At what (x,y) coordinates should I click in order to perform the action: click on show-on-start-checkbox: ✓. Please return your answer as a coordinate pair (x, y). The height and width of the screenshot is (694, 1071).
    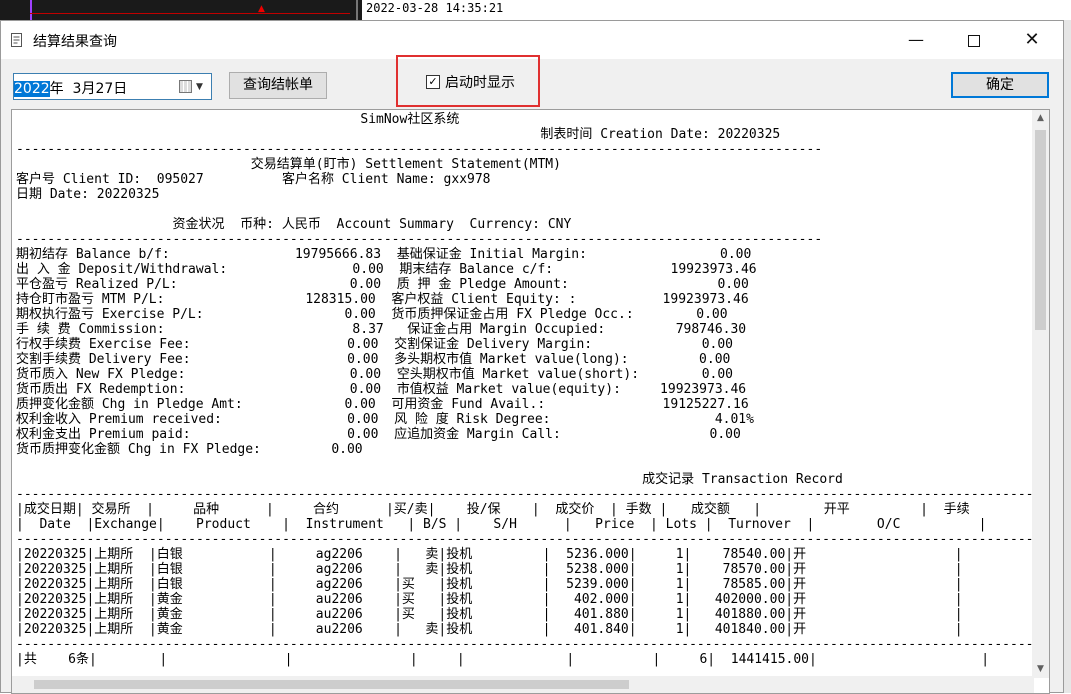
    Looking at the image, I should click on (433, 82).